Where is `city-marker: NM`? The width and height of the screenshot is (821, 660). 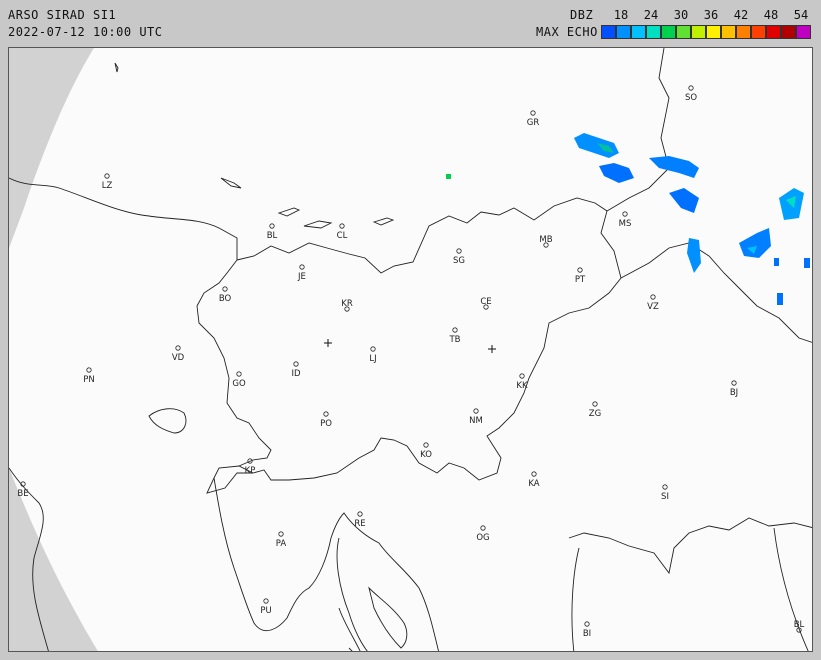
city-marker: NM is located at coordinates (476, 417).